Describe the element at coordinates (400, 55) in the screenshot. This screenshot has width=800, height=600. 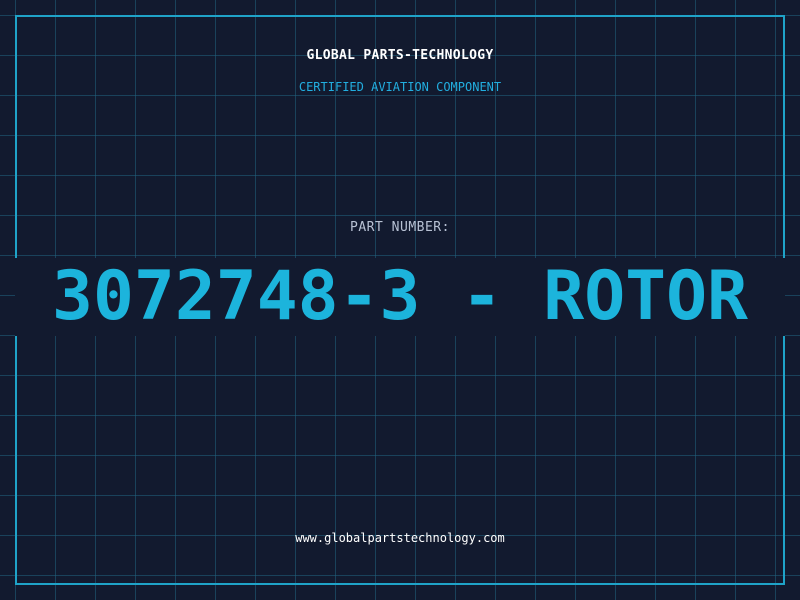
I see `company-name: GLOBAL PARTS-TECHNOLOGY` at that location.